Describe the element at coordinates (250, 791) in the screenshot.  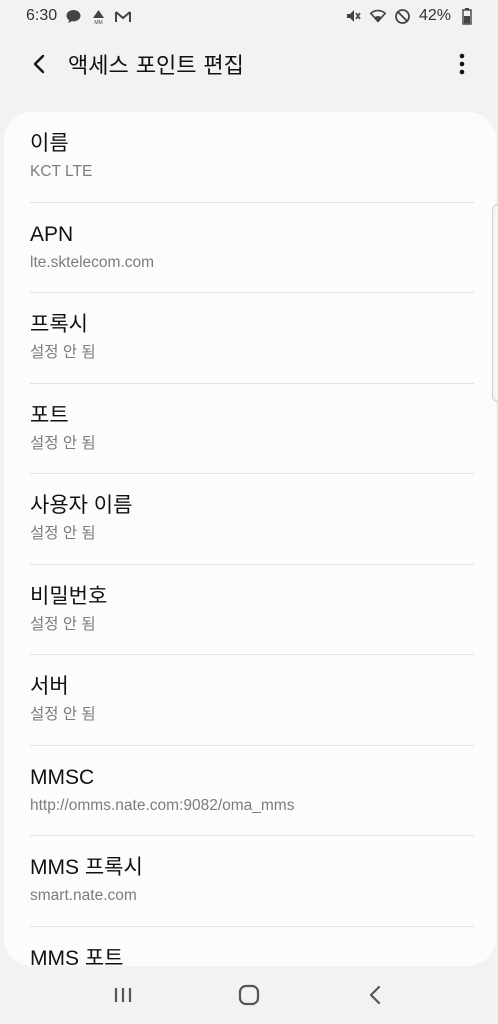
I see `list-item-mmsc: MMSC http://omms.nate.com:9082/oma_mms` at that location.